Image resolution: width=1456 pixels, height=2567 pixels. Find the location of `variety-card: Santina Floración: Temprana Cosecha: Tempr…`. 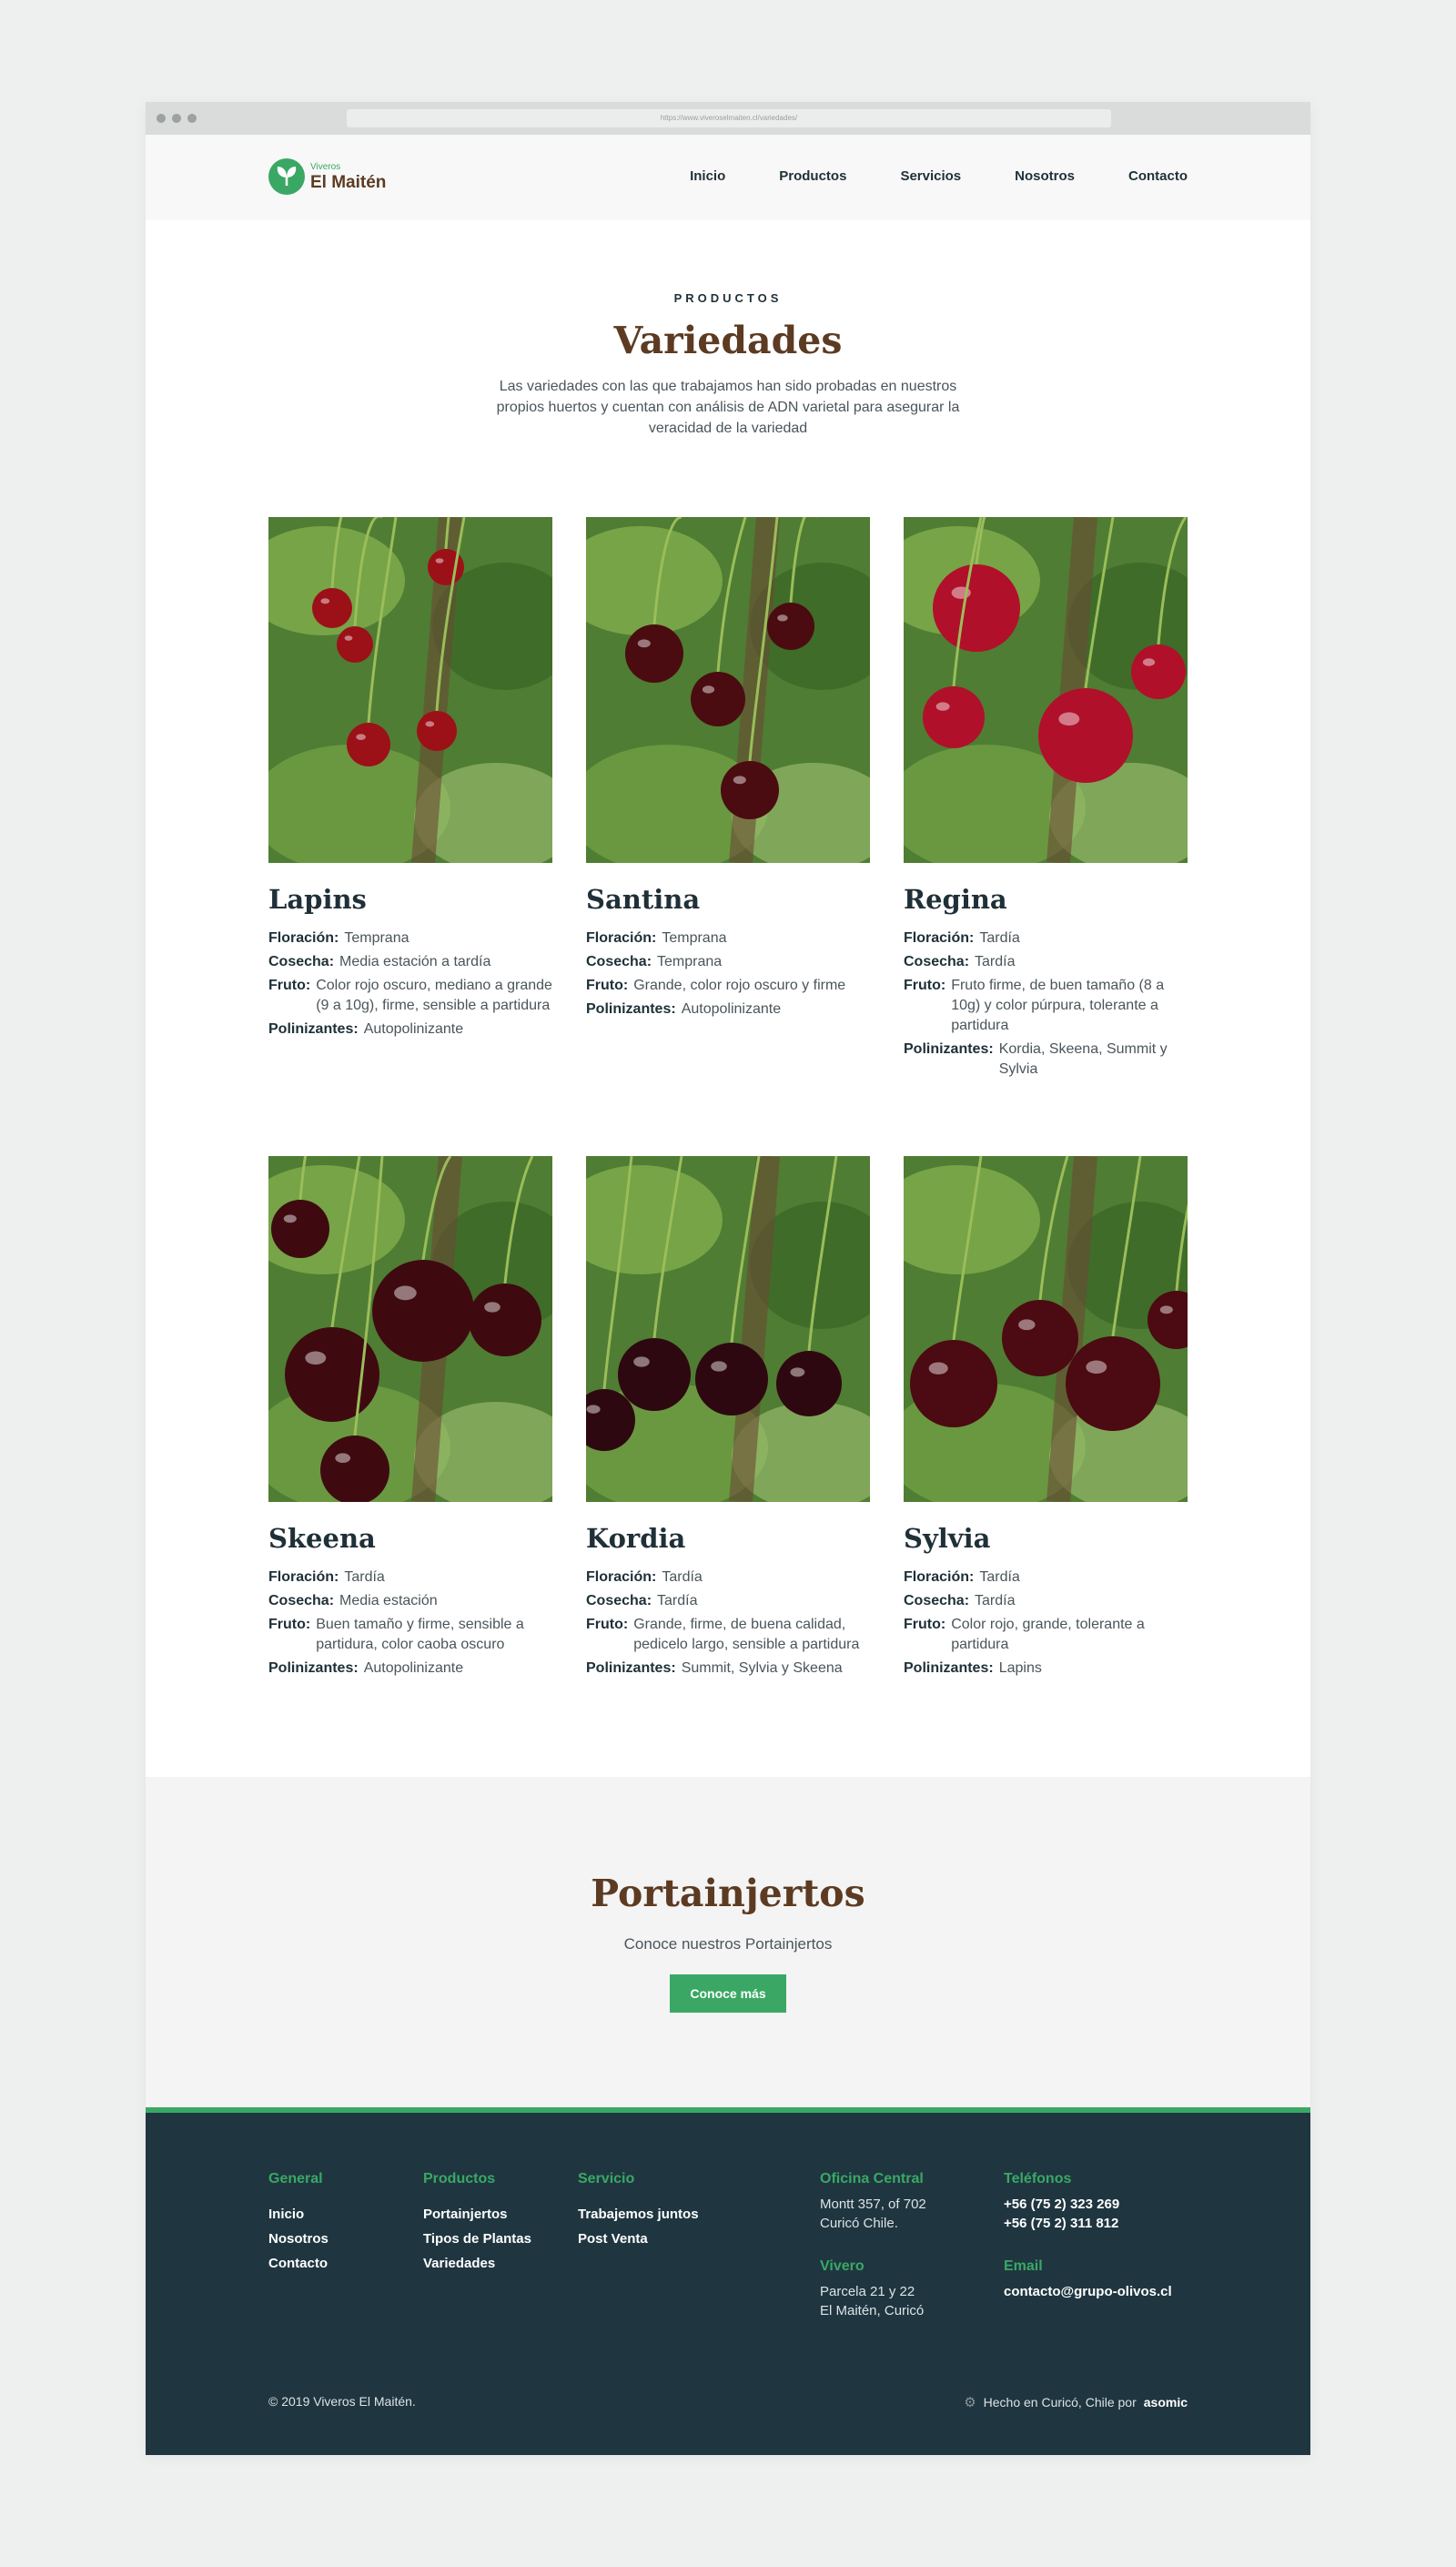

variety-card: Santina Floración: Temprana Cosecha: Tempr… is located at coordinates (728, 836).